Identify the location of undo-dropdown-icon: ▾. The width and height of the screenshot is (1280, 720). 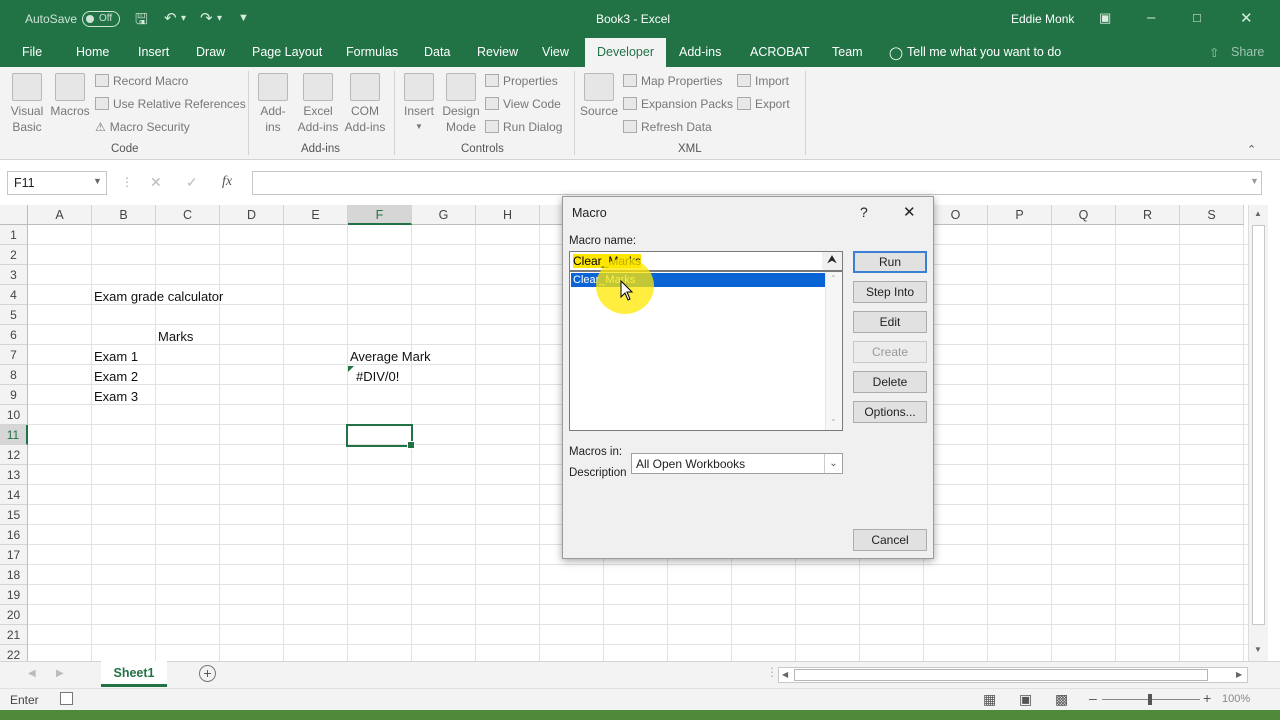
(183, 18).